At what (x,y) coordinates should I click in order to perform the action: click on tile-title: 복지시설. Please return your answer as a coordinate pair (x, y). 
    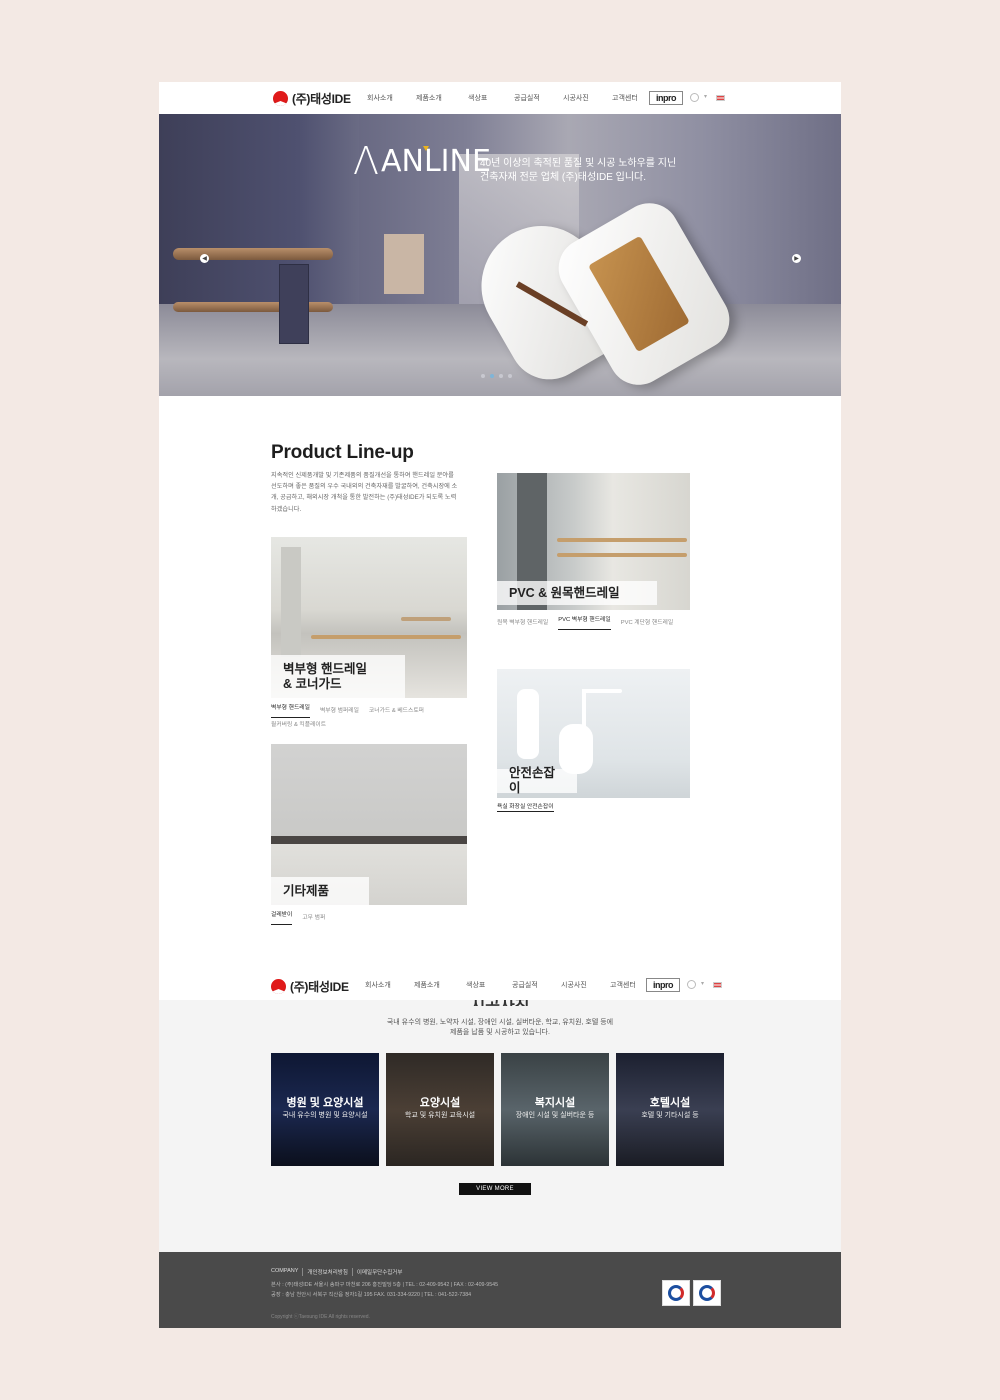
    Looking at the image, I should click on (555, 1103).